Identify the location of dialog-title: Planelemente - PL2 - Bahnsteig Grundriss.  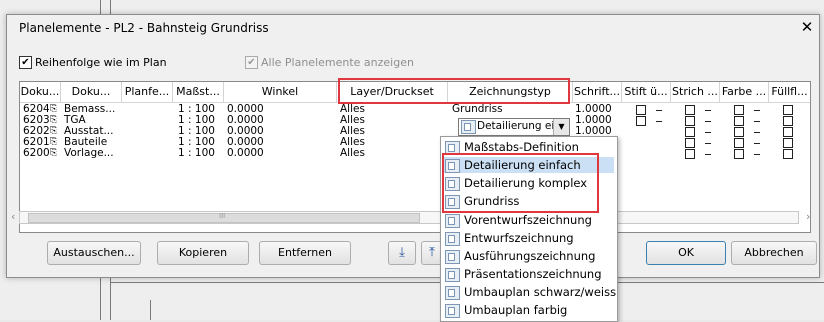
(144, 28).